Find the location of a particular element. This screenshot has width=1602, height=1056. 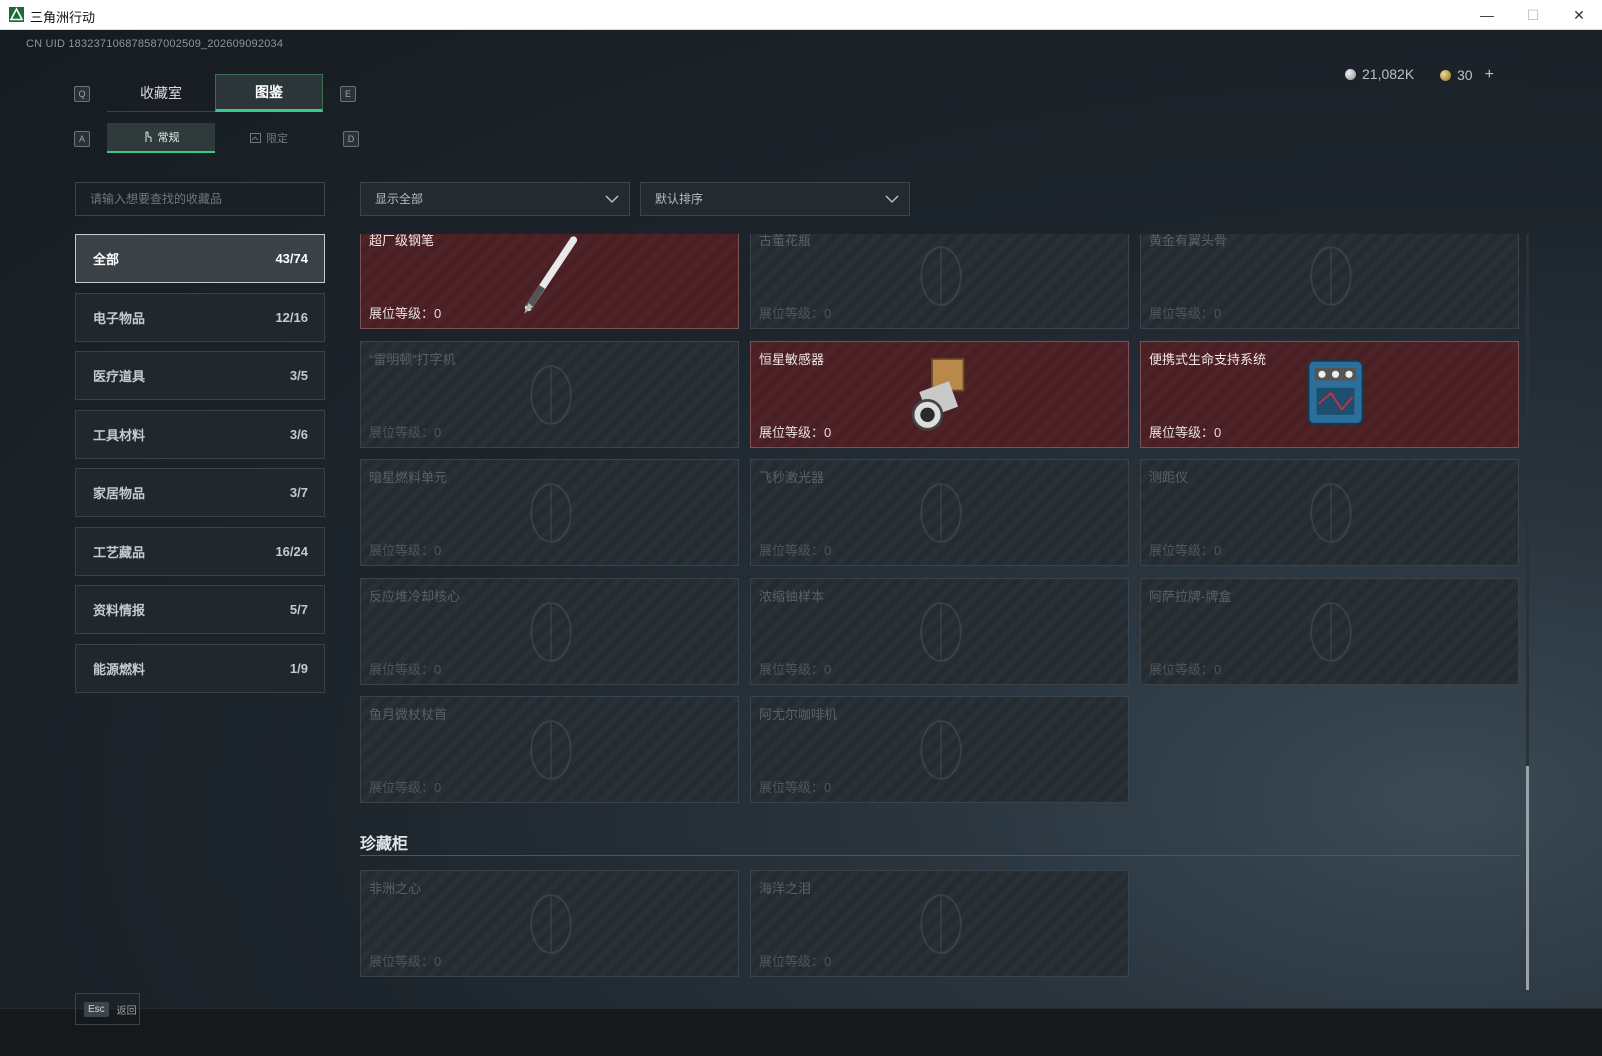

minimize-button: — is located at coordinates (1487, 15).